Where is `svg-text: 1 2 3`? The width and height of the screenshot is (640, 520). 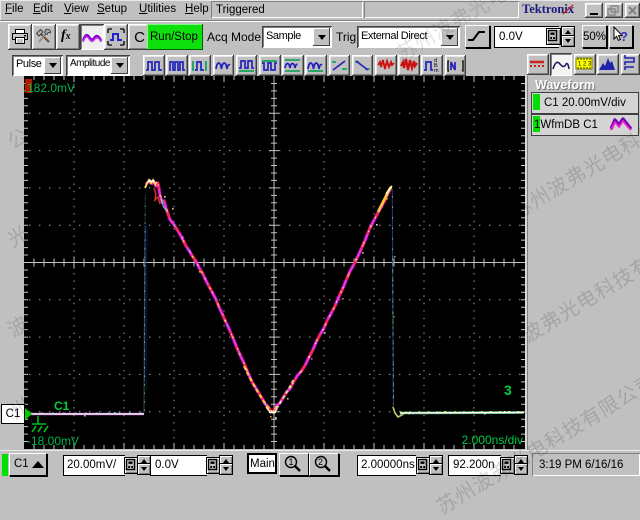 svg-text: 1 2 3 is located at coordinates (585, 65).